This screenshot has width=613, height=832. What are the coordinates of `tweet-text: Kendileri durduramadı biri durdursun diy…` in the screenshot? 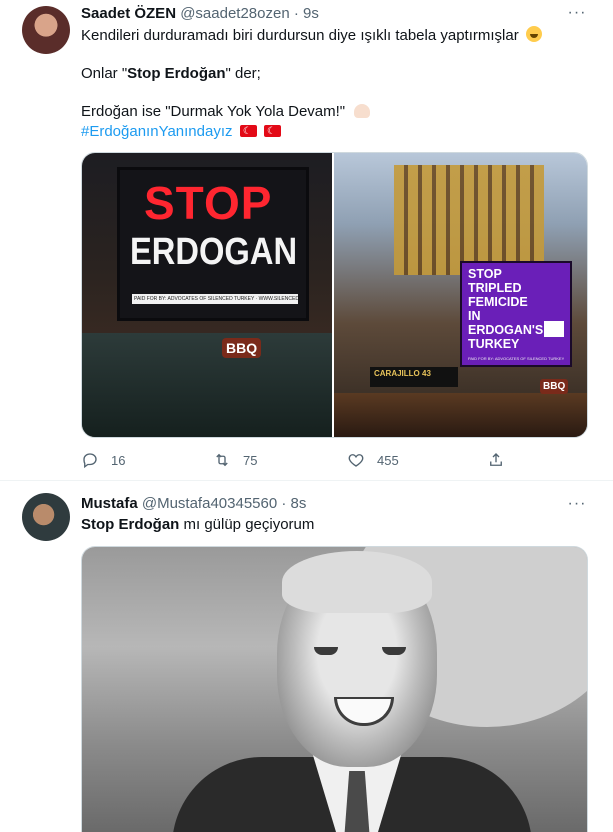 It's located at (300, 35).